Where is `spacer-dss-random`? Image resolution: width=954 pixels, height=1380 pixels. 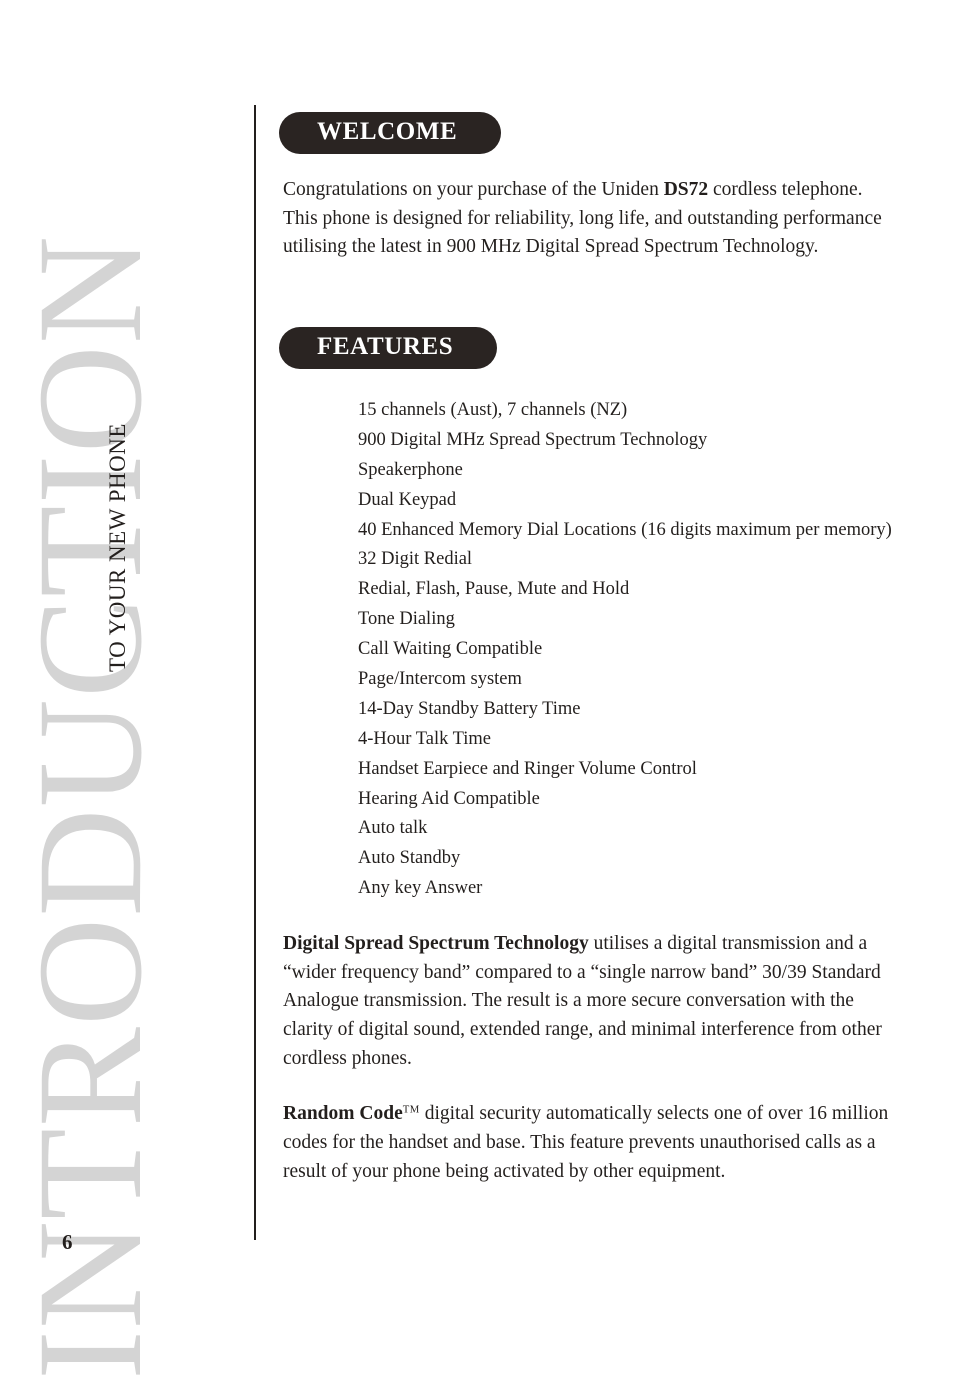 spacer-dss-random is located at coordinates (586, 1086).